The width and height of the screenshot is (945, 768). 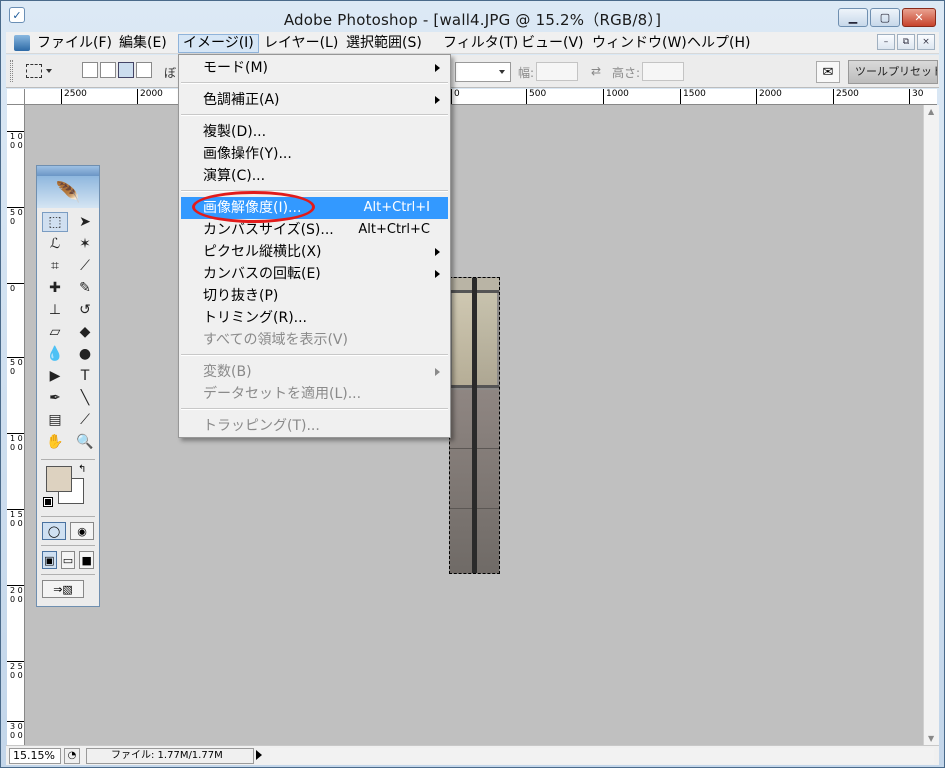 I want to click on slice-tool-icon: ⟋, so click(x=85, y=266).